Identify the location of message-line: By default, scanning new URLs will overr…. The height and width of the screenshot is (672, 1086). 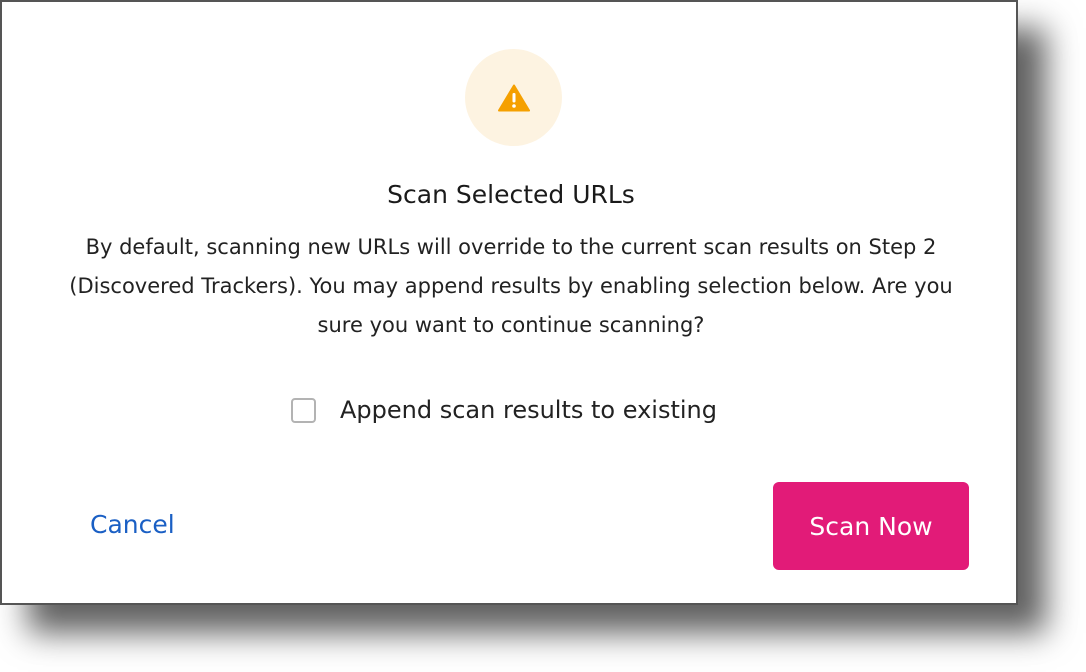
(511, 247).